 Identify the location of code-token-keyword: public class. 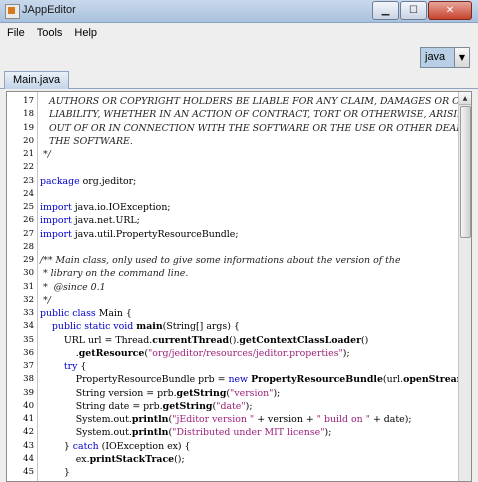
(68, 313).